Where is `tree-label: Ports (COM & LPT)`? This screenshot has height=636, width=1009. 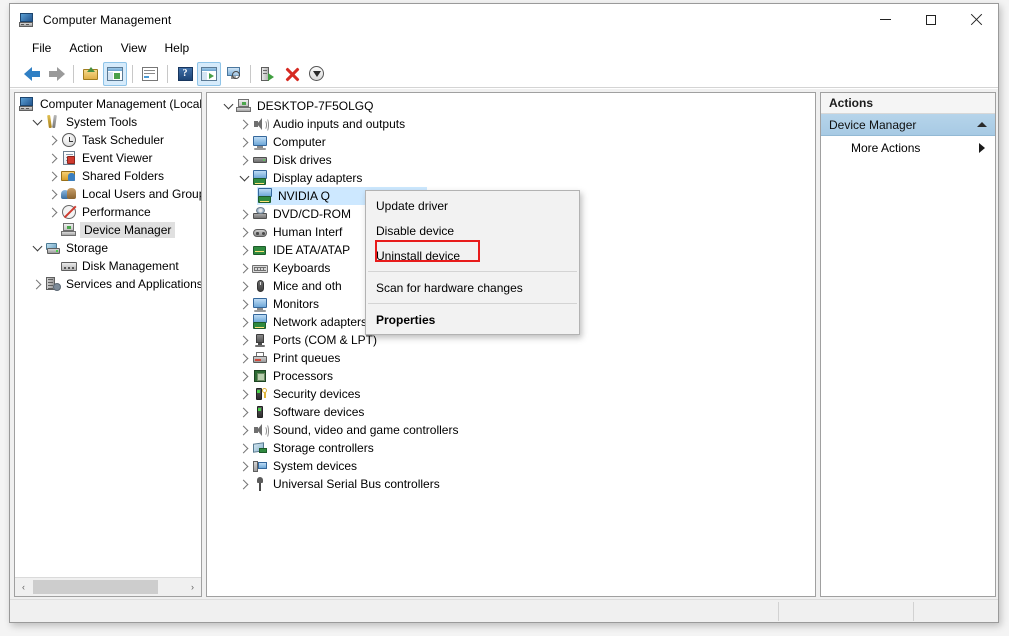
tree-label: Ports (COM & LPT) is located at coordinates (325, 340).